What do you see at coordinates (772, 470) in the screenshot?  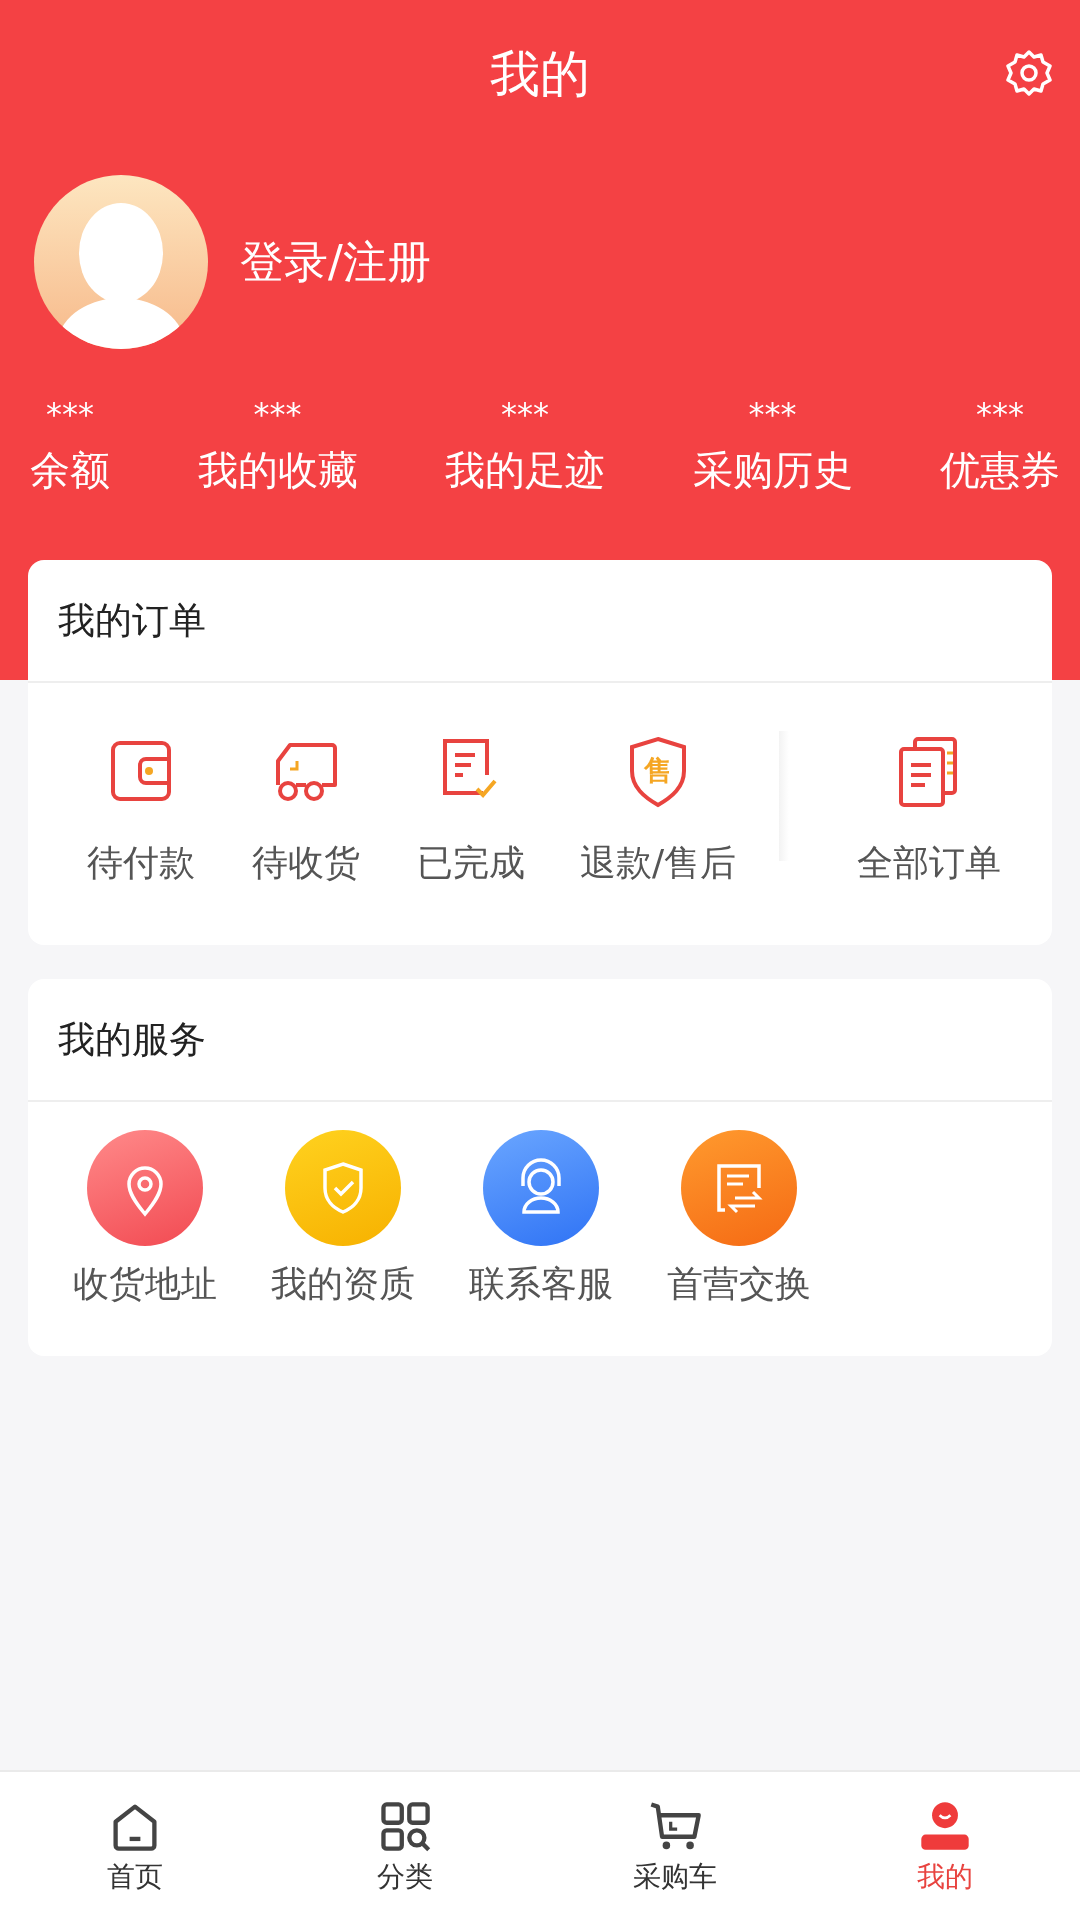 I see `stat-label: 采购历史` at bounding box center [772, 470].